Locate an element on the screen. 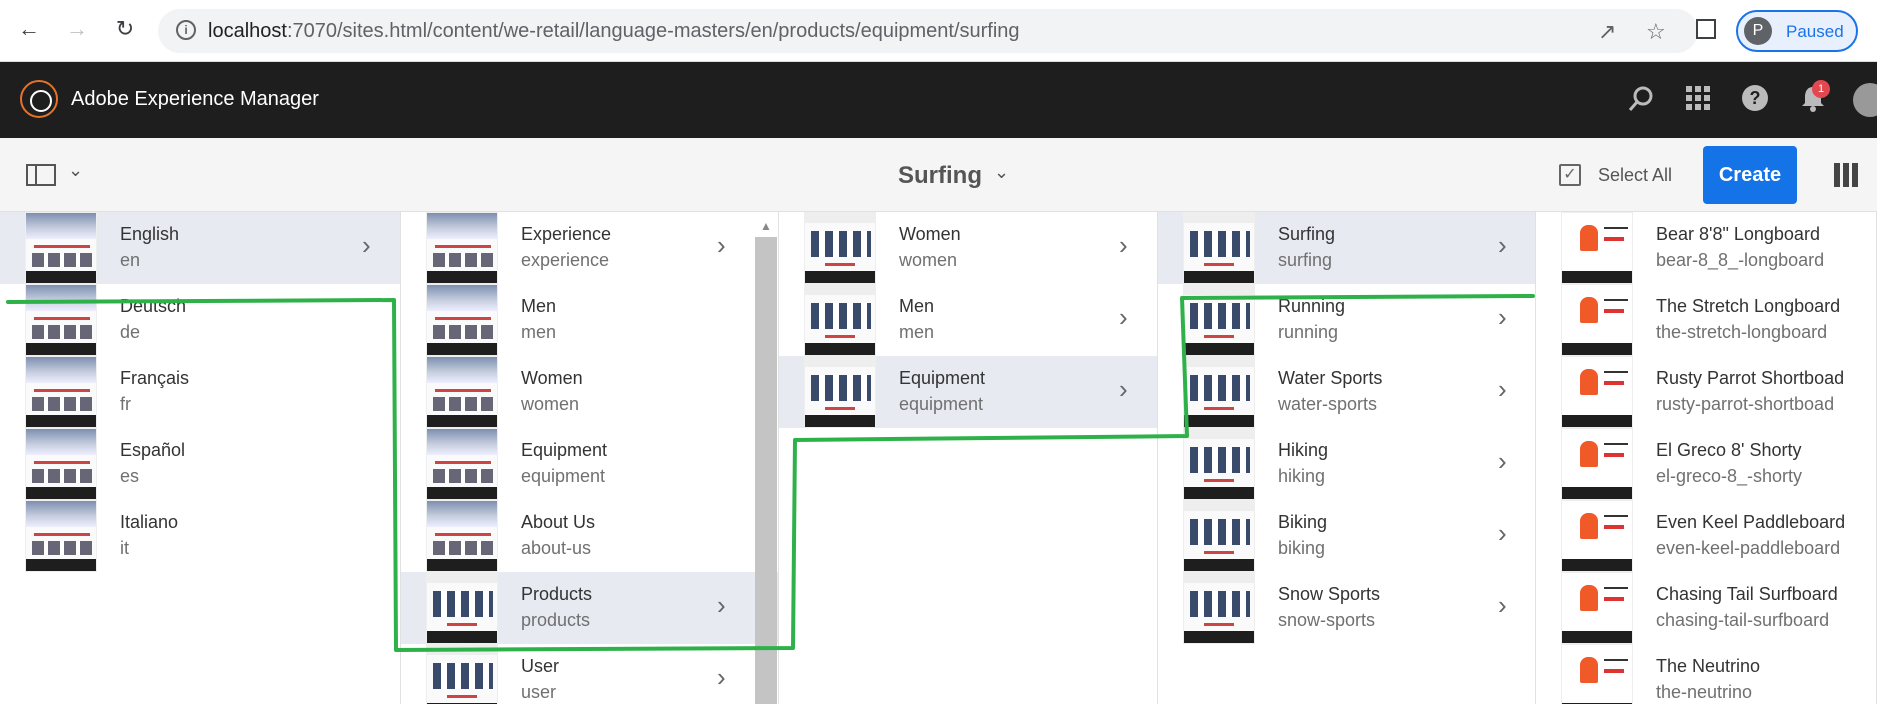 Image resolution: width=1877 pixels, height=704 pixels. share-icon: ↗ is located at coordinates (1607, 32).